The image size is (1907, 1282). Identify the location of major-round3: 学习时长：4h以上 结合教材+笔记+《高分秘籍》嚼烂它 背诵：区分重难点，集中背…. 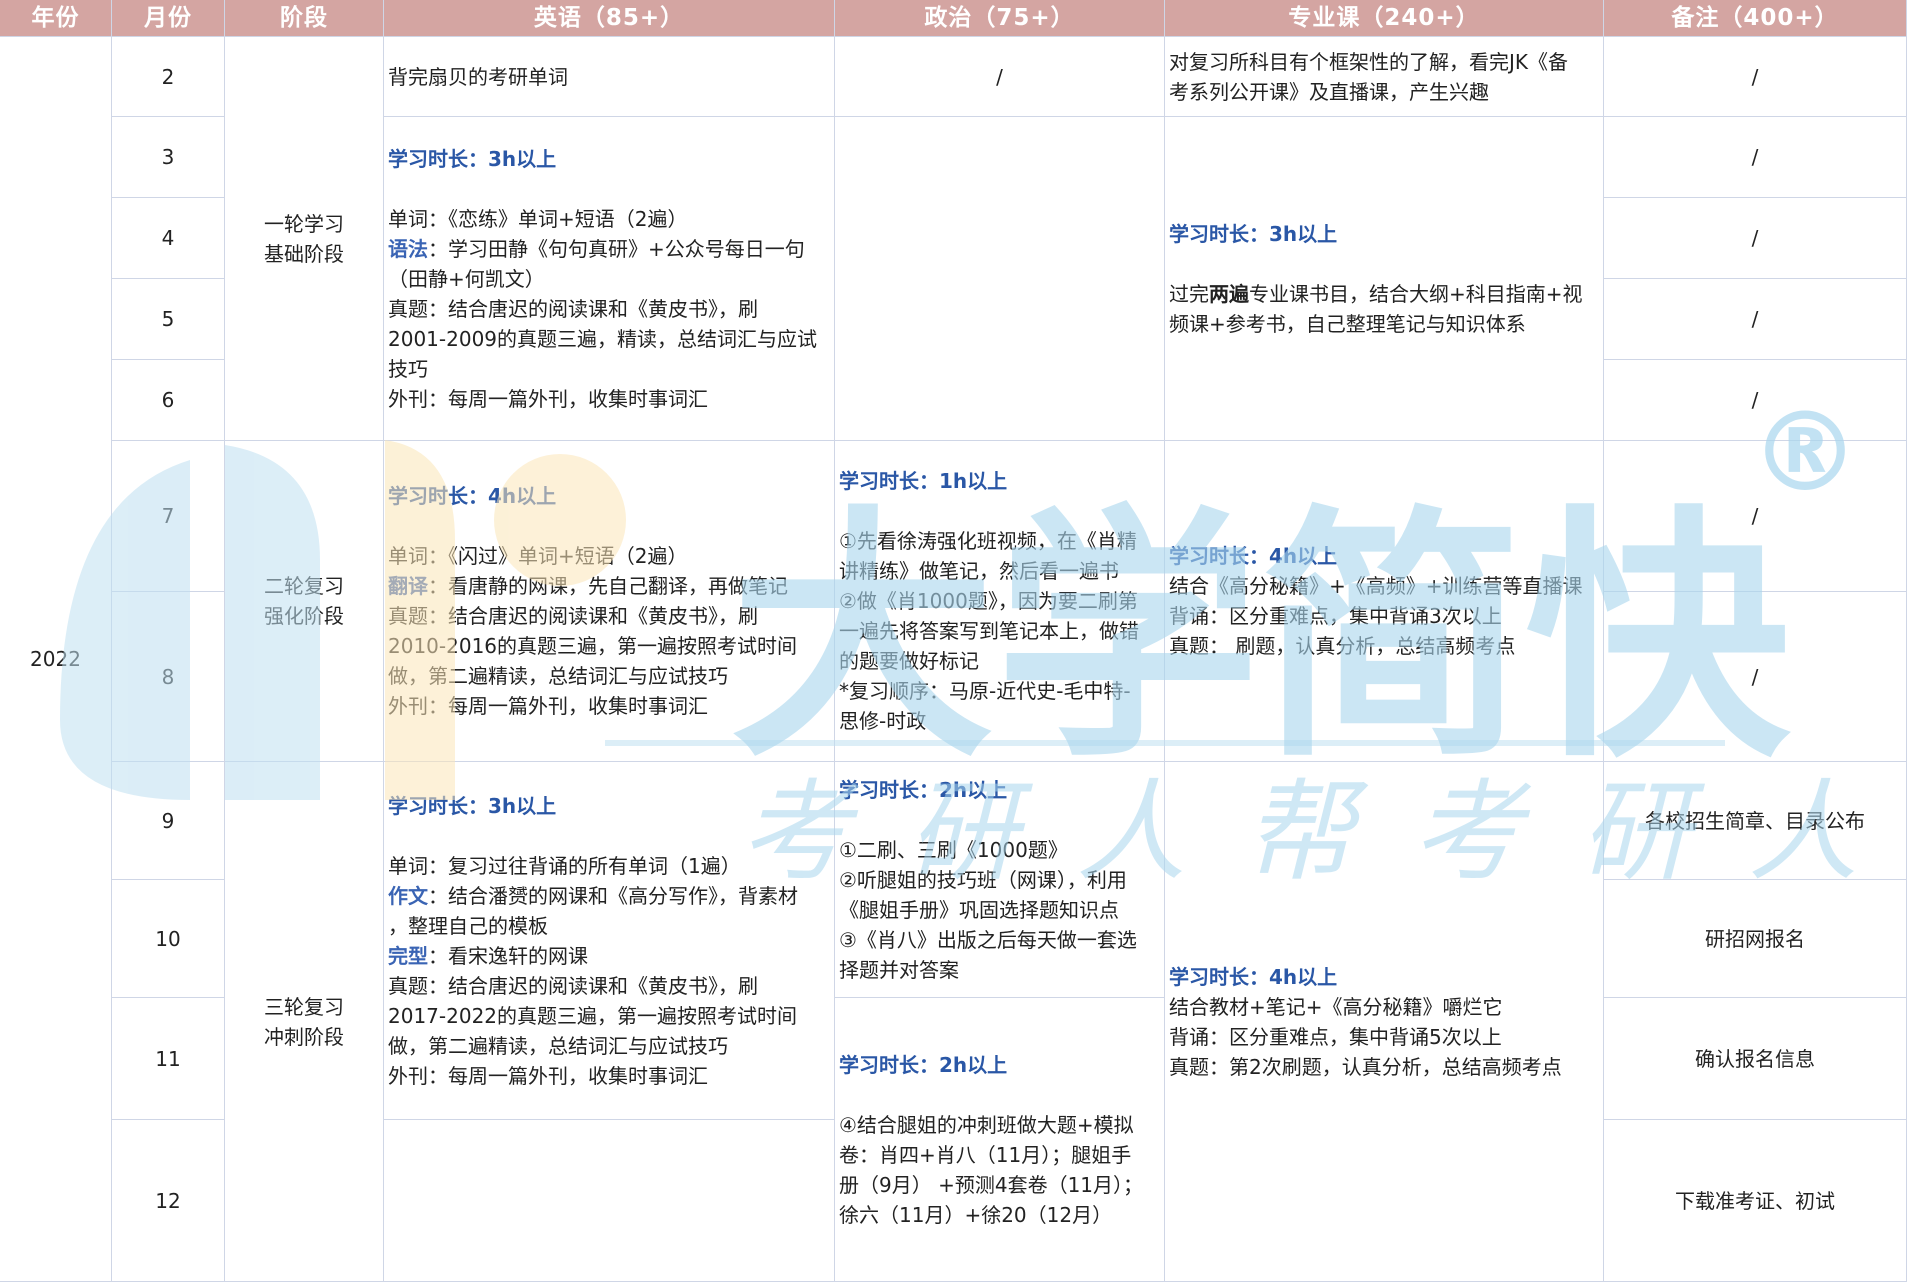
(1384, 1022).